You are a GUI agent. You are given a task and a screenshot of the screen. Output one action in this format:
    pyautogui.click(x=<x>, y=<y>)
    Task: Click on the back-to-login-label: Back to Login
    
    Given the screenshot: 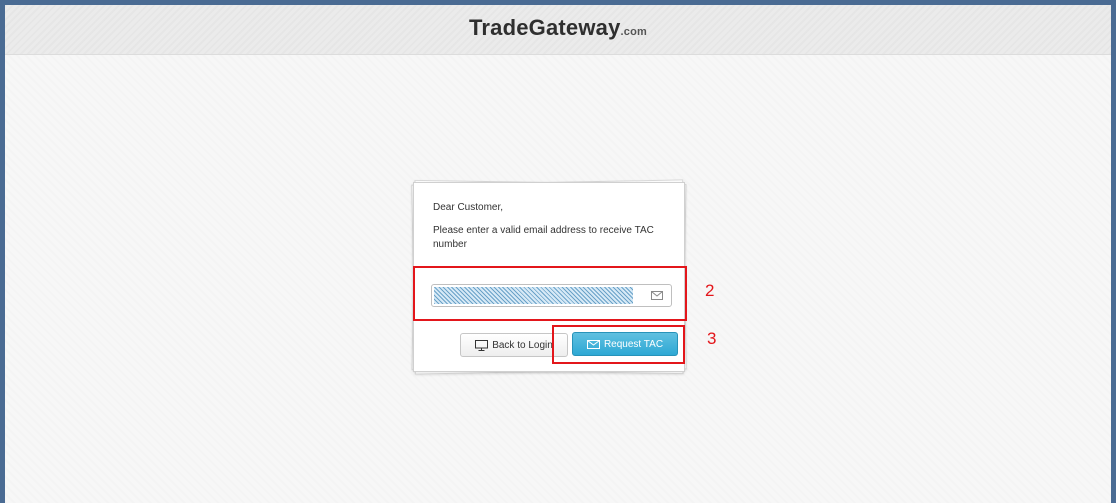 What is the action you would take?
    pyautogui.click(x=522, y=345)
    